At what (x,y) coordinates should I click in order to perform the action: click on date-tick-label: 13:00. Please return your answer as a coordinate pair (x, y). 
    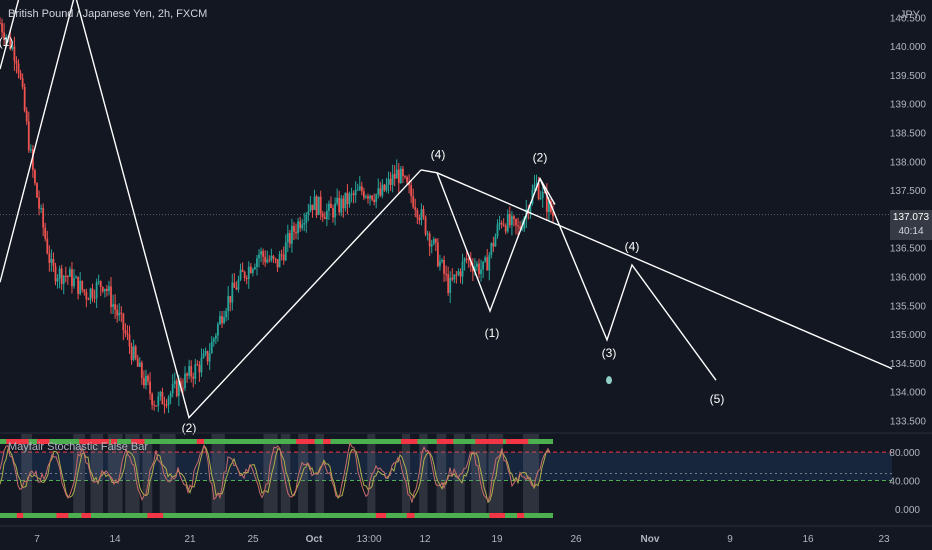
    Looking at the image, I should click on (368, 539).